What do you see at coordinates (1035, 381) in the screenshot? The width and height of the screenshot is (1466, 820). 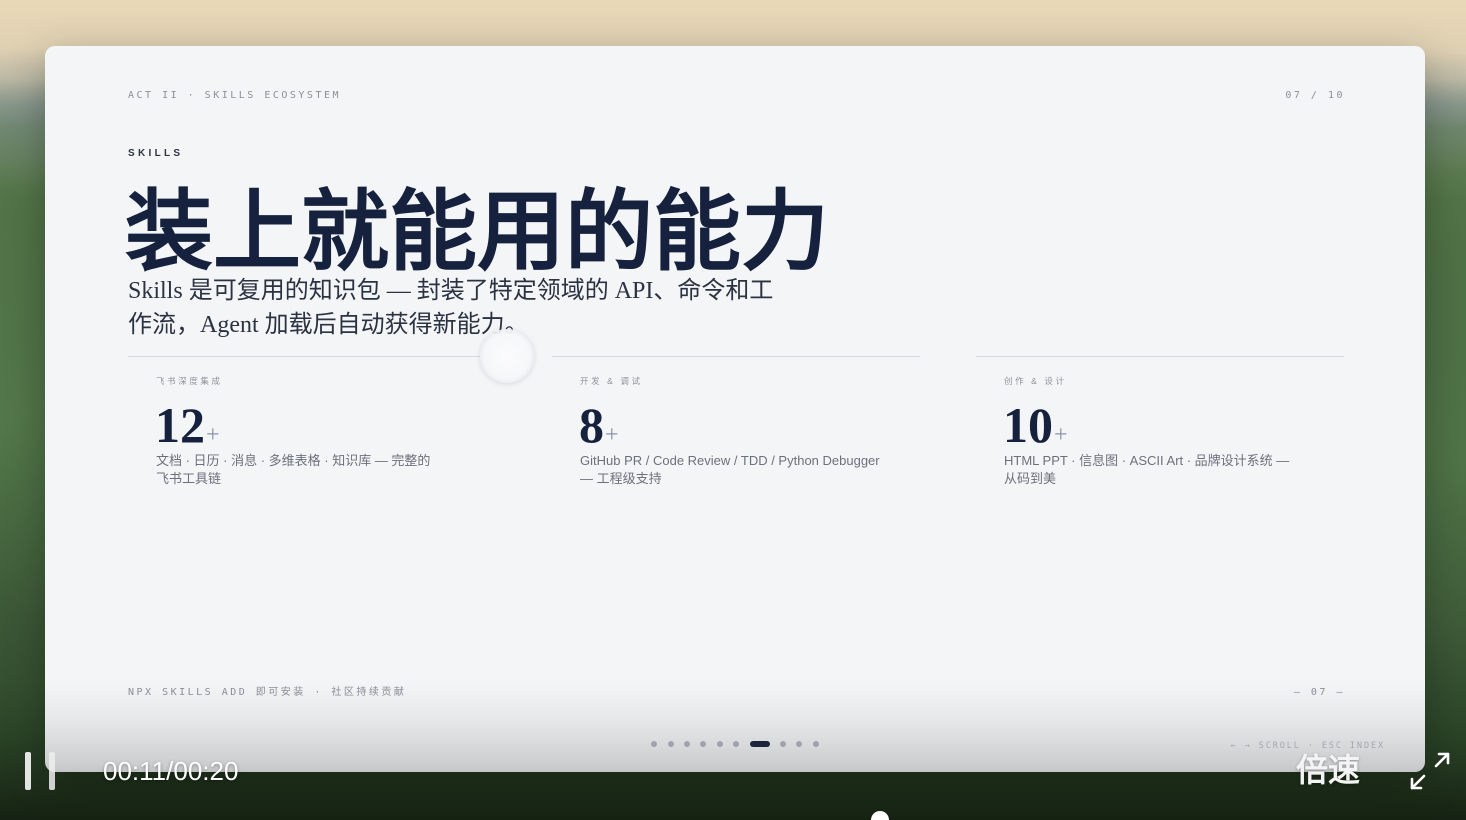 I see `stat-label: 创作 & 设计` at bounding box center [1035, 381].